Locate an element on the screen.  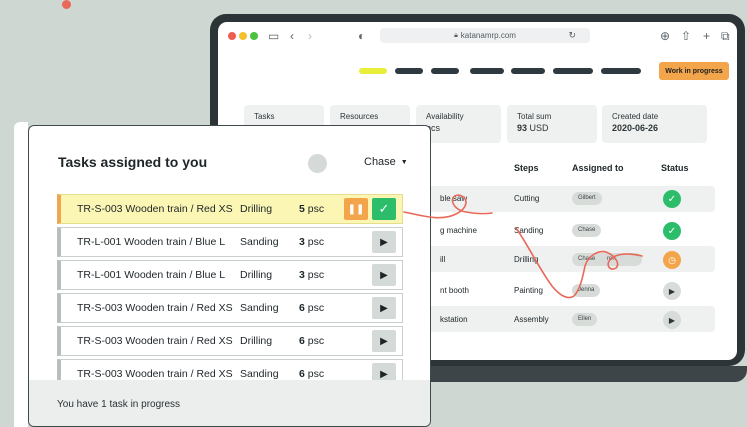
resource-cell: ill is located at coordinates (443, 259).